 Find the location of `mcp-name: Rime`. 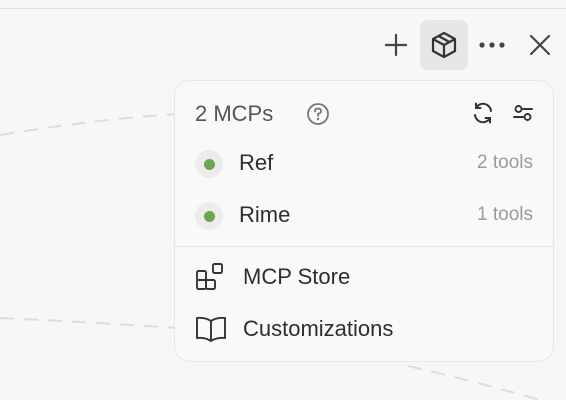

mcp-name: Rime is located at coordinates (265, 214).